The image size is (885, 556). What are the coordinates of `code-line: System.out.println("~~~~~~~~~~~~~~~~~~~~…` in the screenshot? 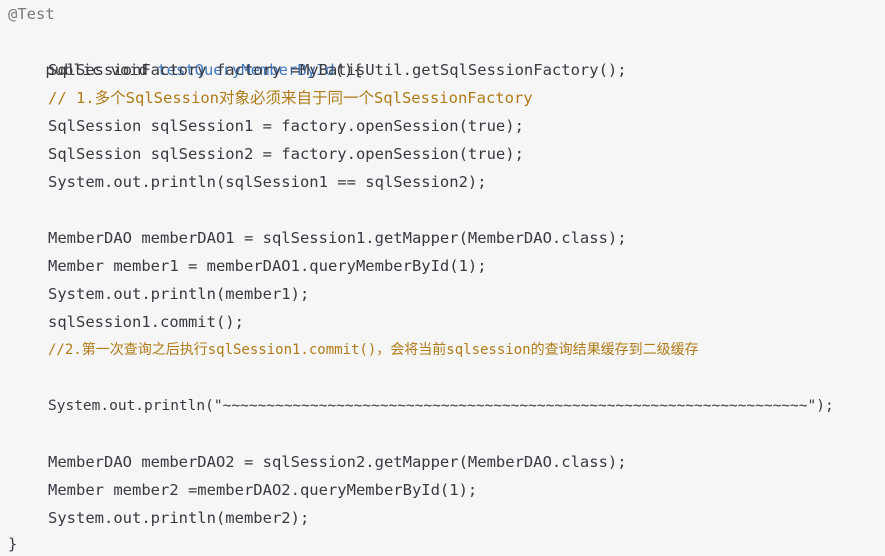 It's located at (441, 406).